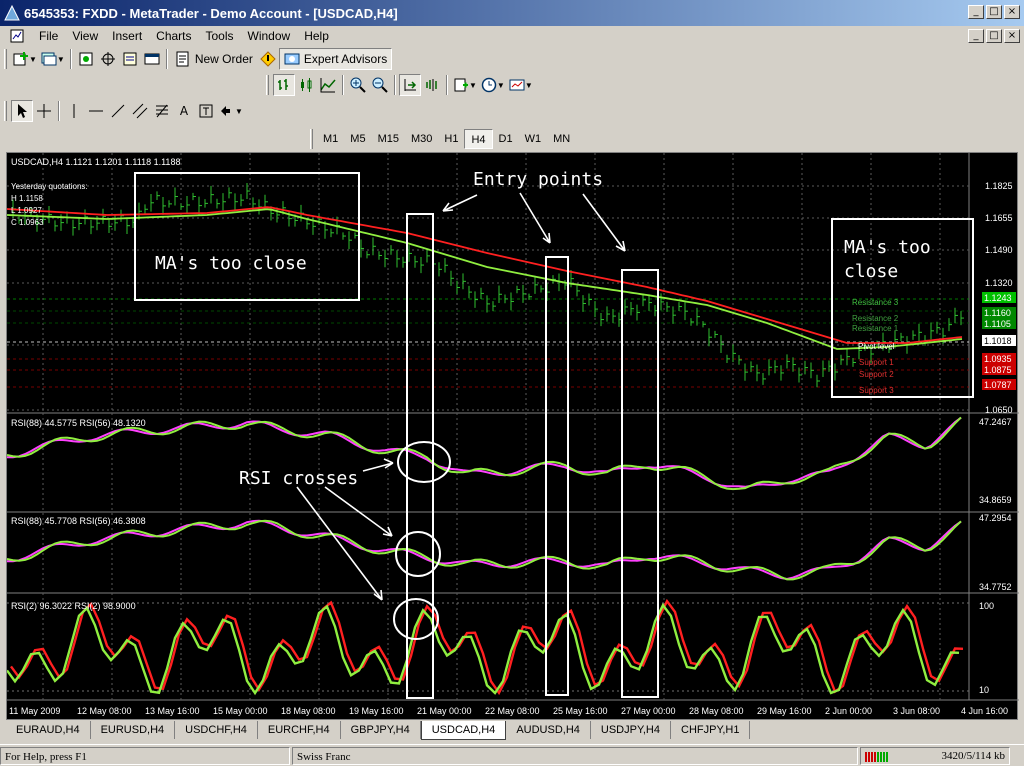 The image size is (1024, 766). What do you see at coordinates (26, 210) in the screenshot?
I see `quotes-low: L 1.0927` at bounding box center [26, 210].